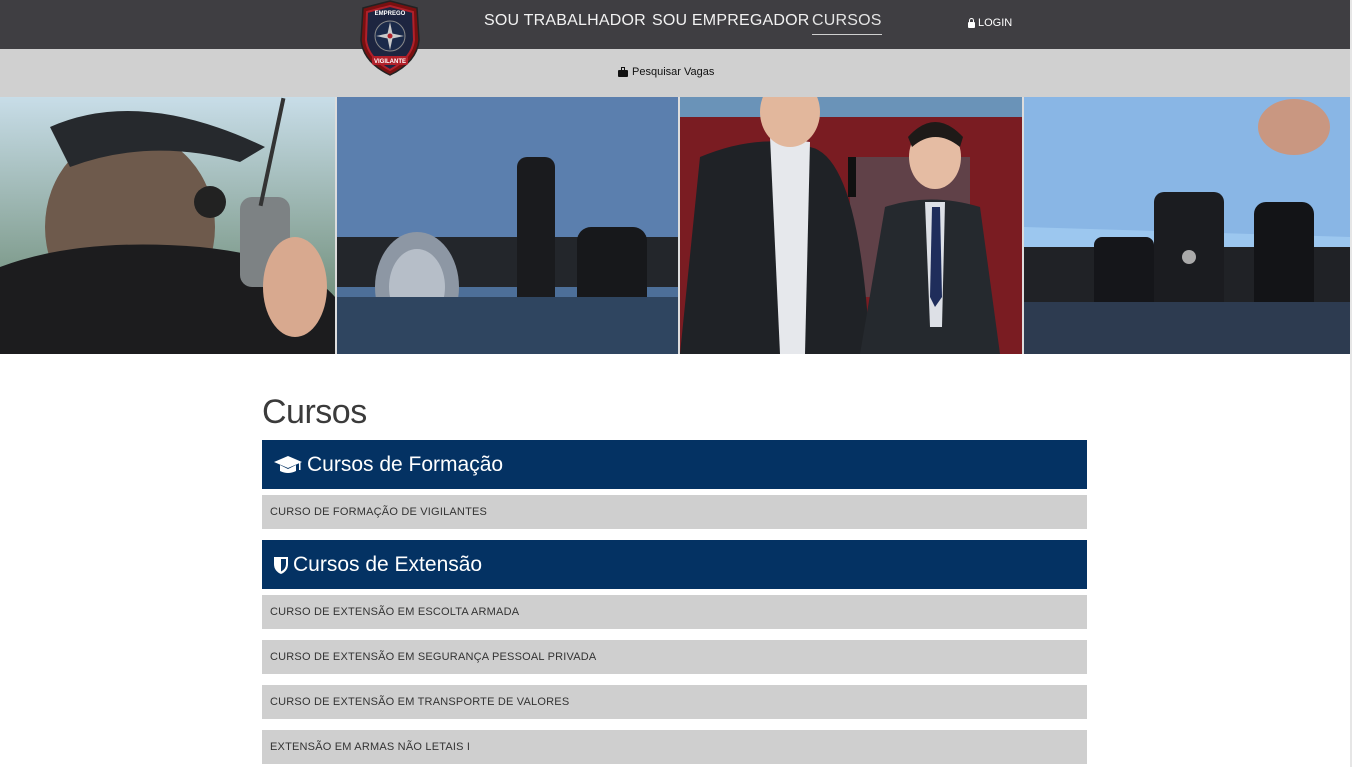 The width and height of the screenshot is (1352, 767). I want to click on section-title-formacao: Cursos de Formação, so click(405, 464).